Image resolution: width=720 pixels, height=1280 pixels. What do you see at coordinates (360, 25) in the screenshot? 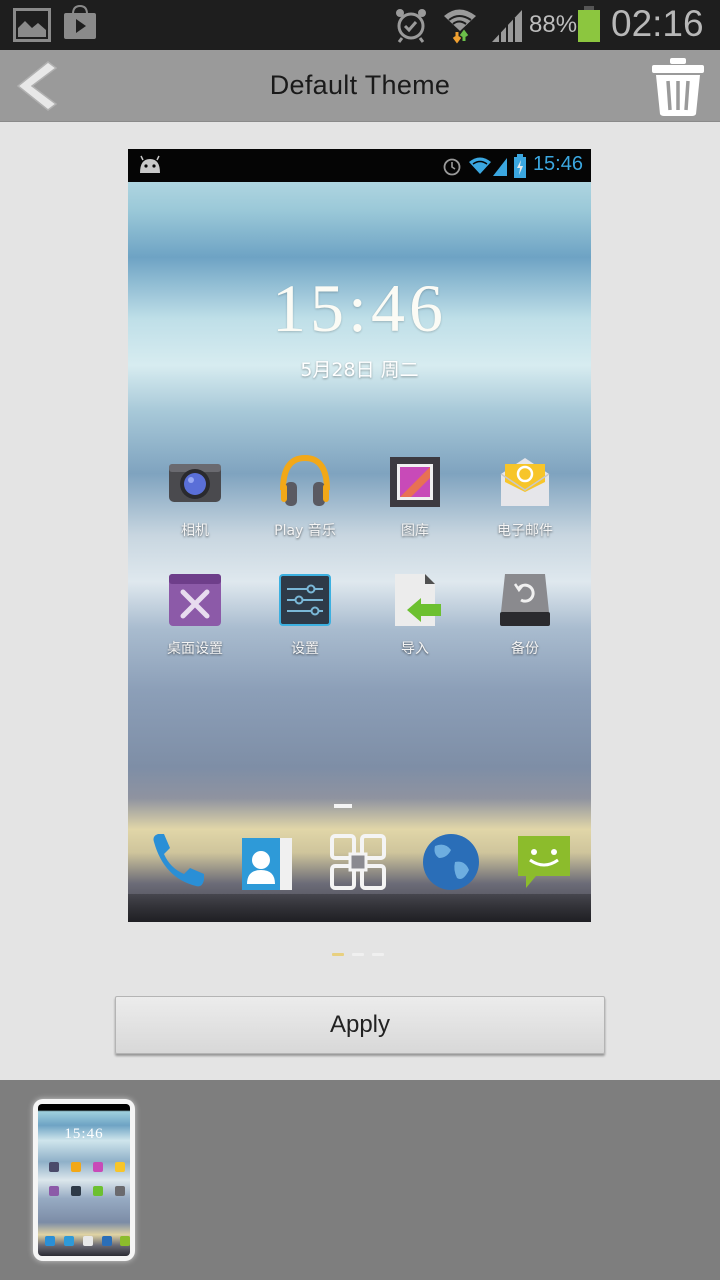
I see `status-bar: 88% 02:16` at bounding box center [360, 25].